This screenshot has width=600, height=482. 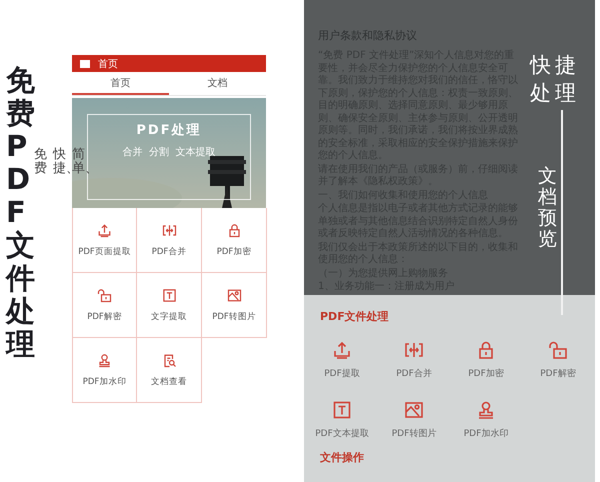 What do you see at coordinates (120, 83) in the screenshot?
I see `tab: 首页` at bounding box center [120, 83].